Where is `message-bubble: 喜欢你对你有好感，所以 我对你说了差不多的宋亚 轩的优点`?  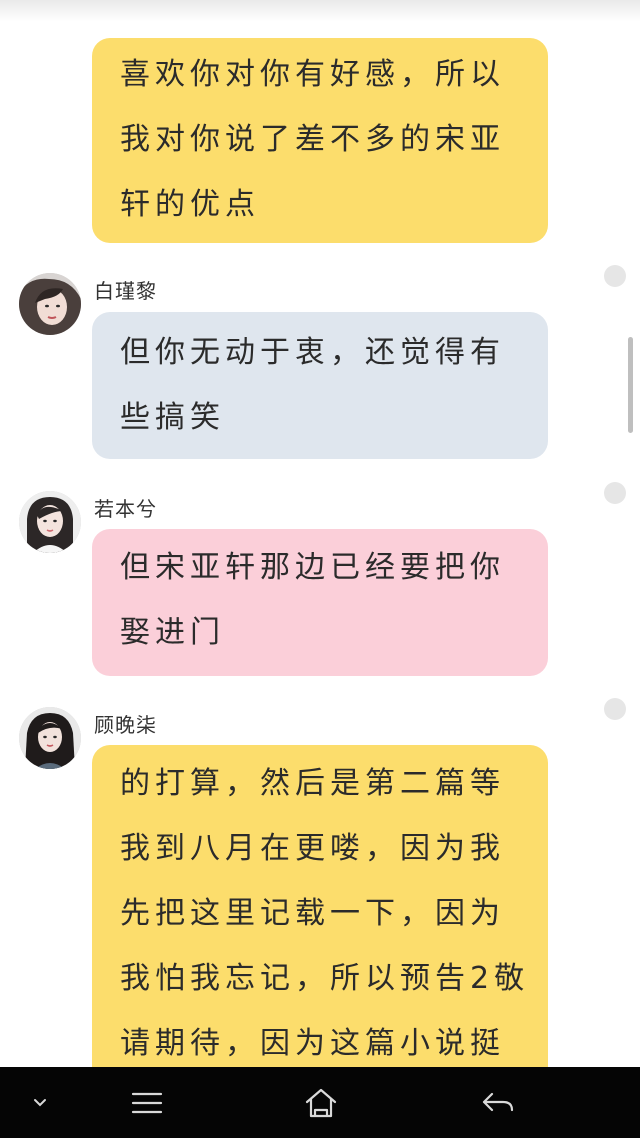 message-bubble: 喜欢你对你有好感，所以 我对你说了差不多的宋亚 轩的优点 is located at coordinates (320, 140).